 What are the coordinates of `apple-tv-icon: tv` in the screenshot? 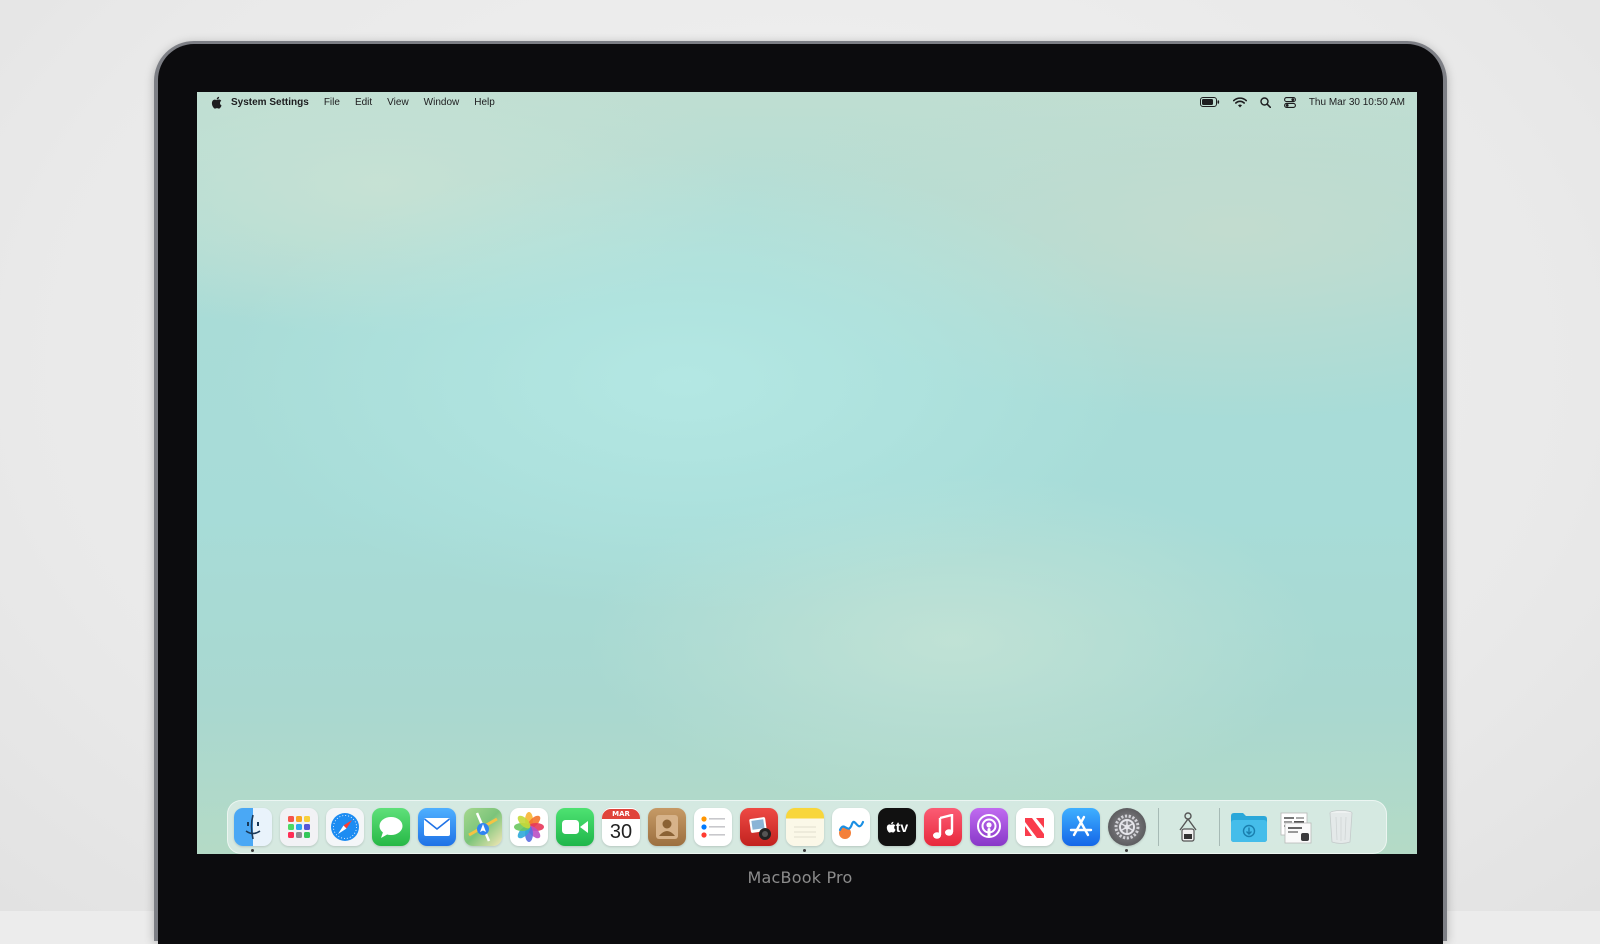 It's located at (897, 827).